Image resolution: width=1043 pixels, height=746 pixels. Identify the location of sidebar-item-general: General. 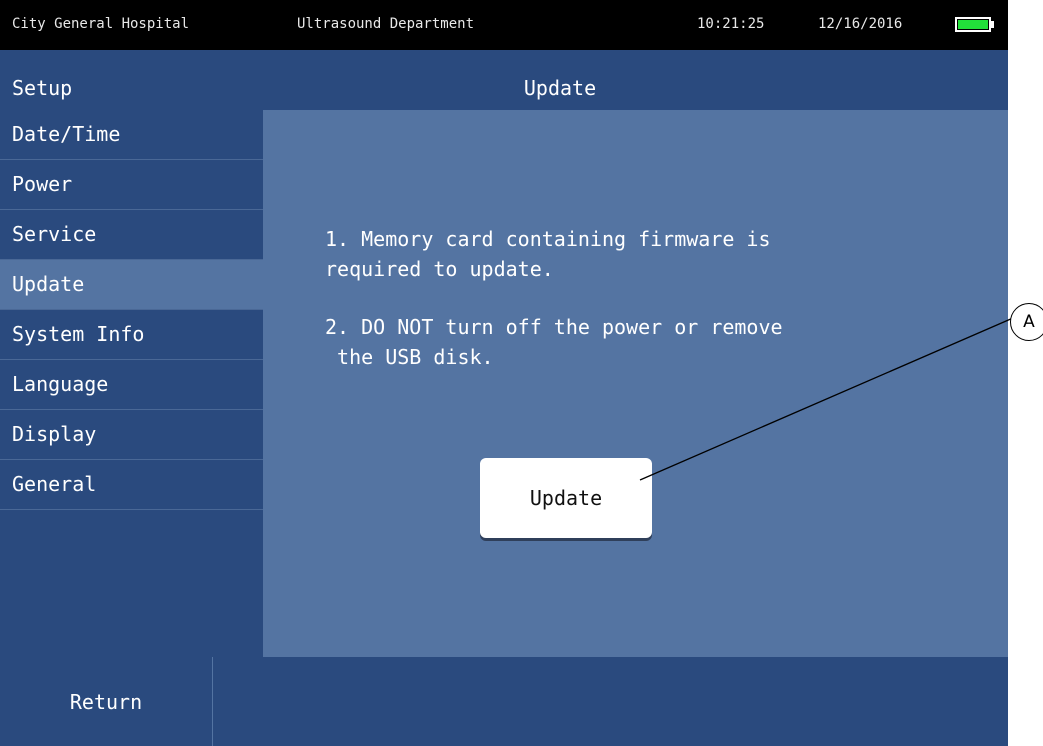
(131, 485).